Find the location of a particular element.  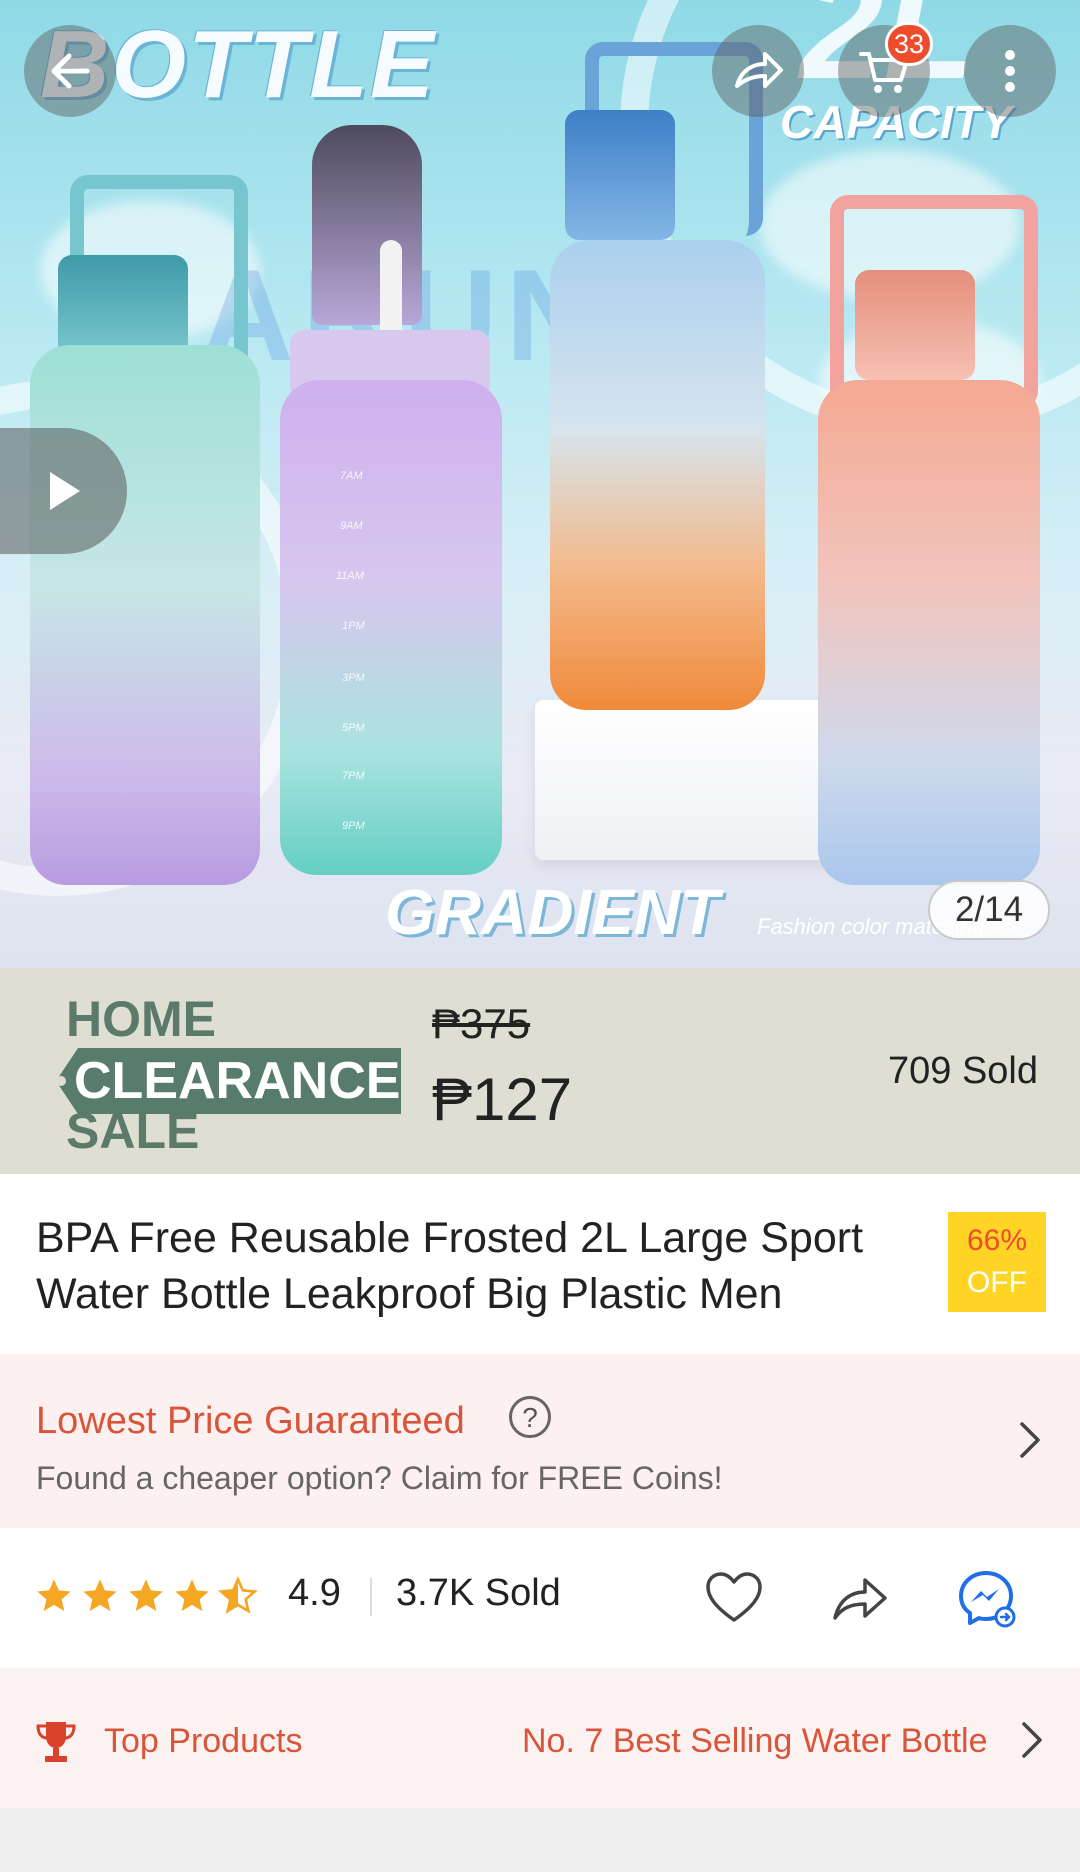

play-icon is located at coordinates (64, 491).